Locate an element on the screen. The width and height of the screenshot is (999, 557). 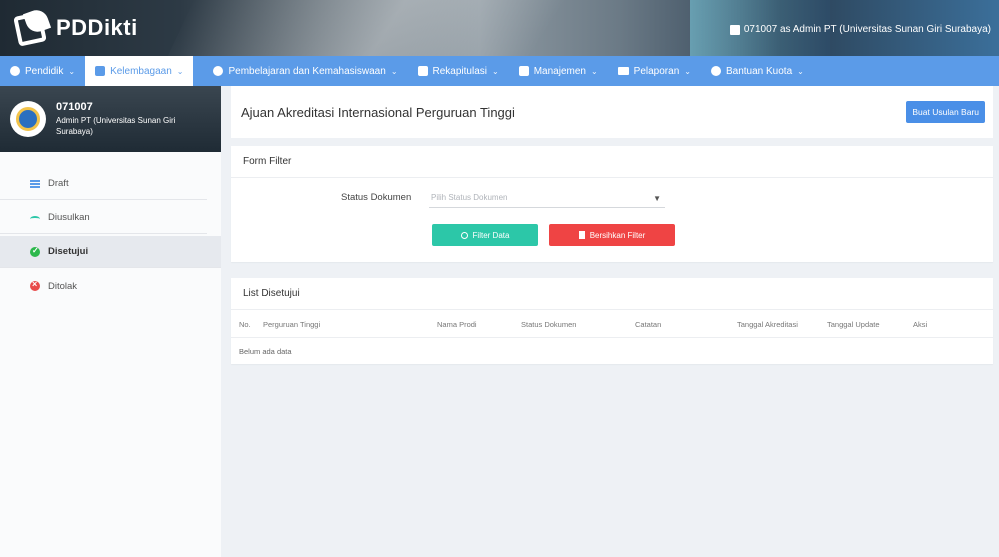
sidebar-item-label: Diusulkan is located at coordinates (69, 217).